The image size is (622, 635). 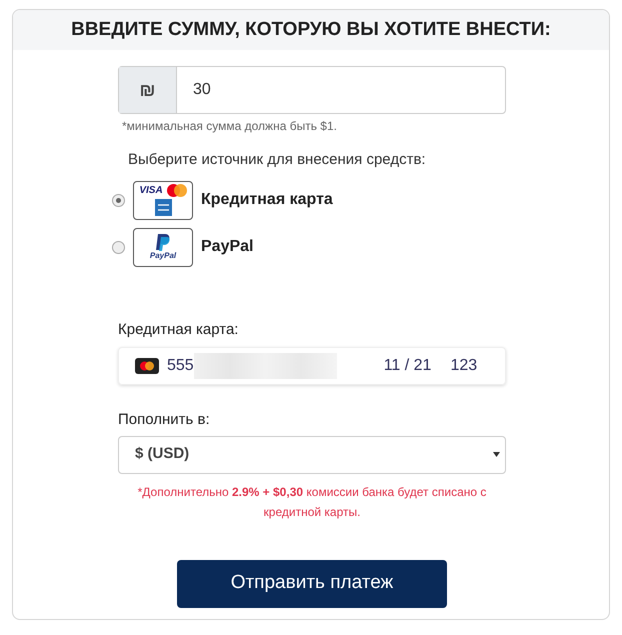 I want to click on paypal-icon, so click(x=163, y=243).